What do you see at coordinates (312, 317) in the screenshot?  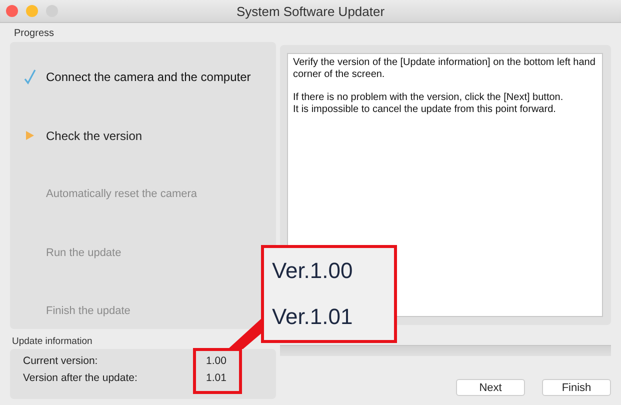 I see `callout-text: Ver.1.01` at bounding box center [312, 317].